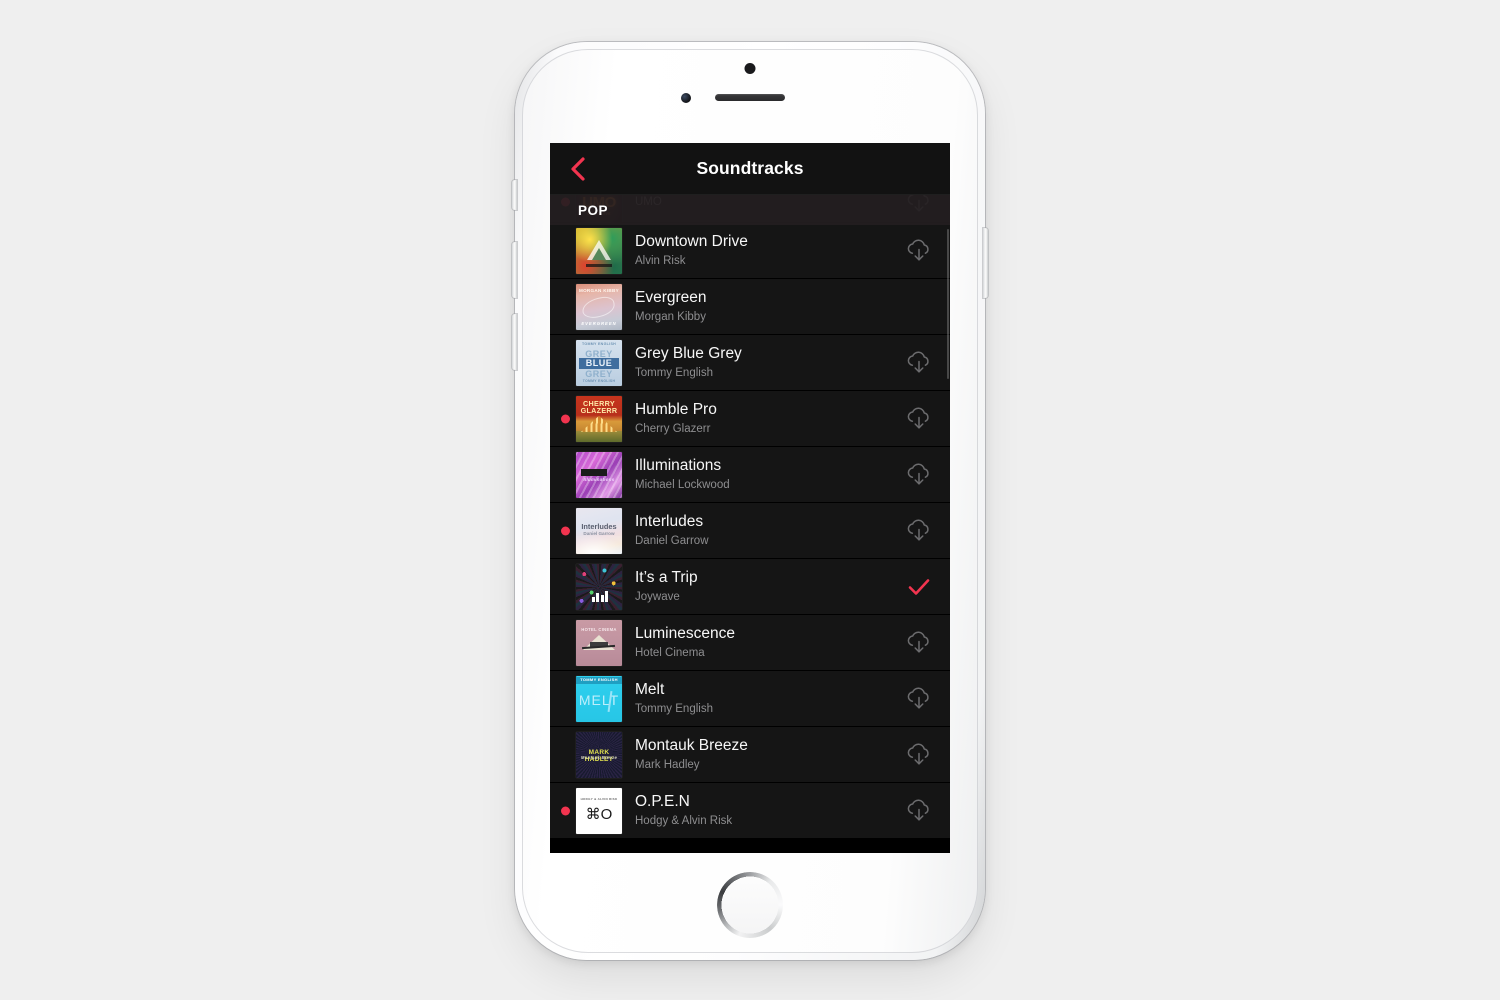  Describe the element at coordinates (599, 381) in the screenshot. I see `art-subtext: Tommy English` at that location.